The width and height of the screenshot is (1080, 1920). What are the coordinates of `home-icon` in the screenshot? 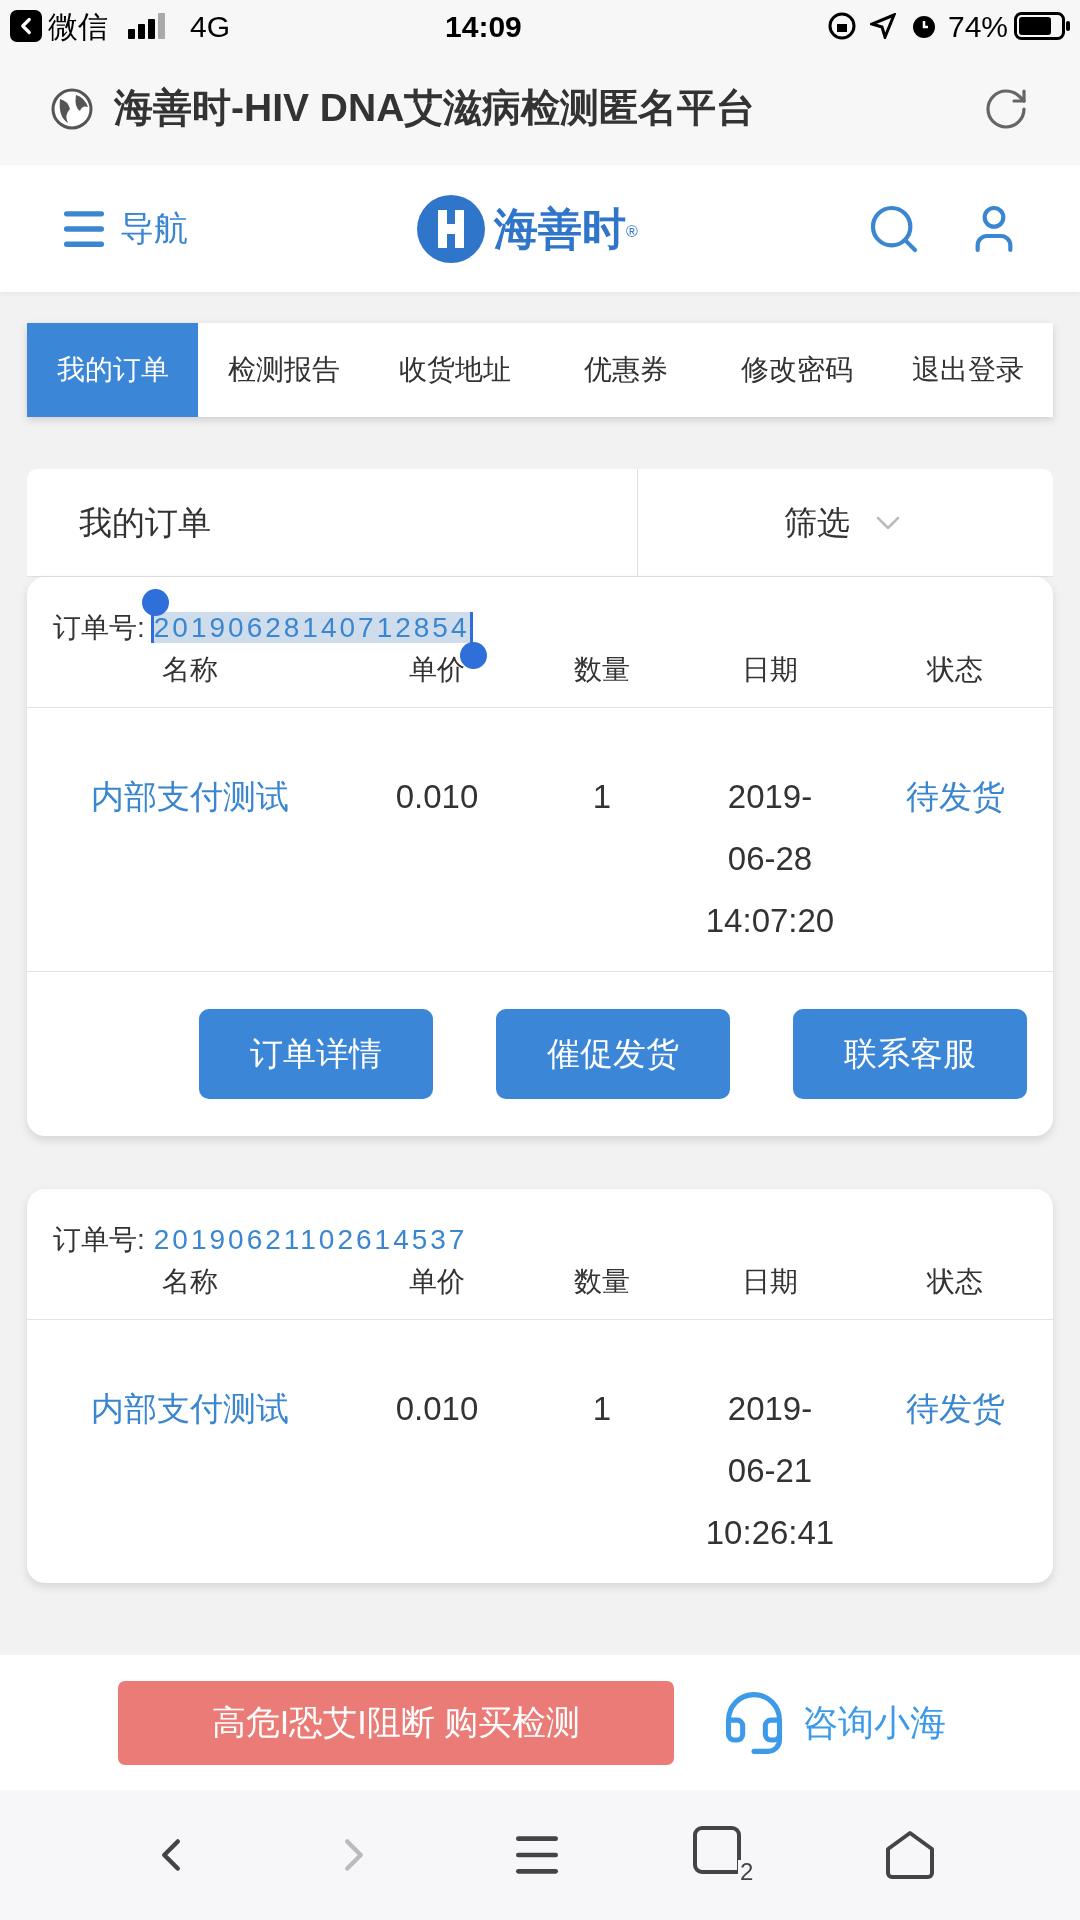 It's located at (909, 1855).